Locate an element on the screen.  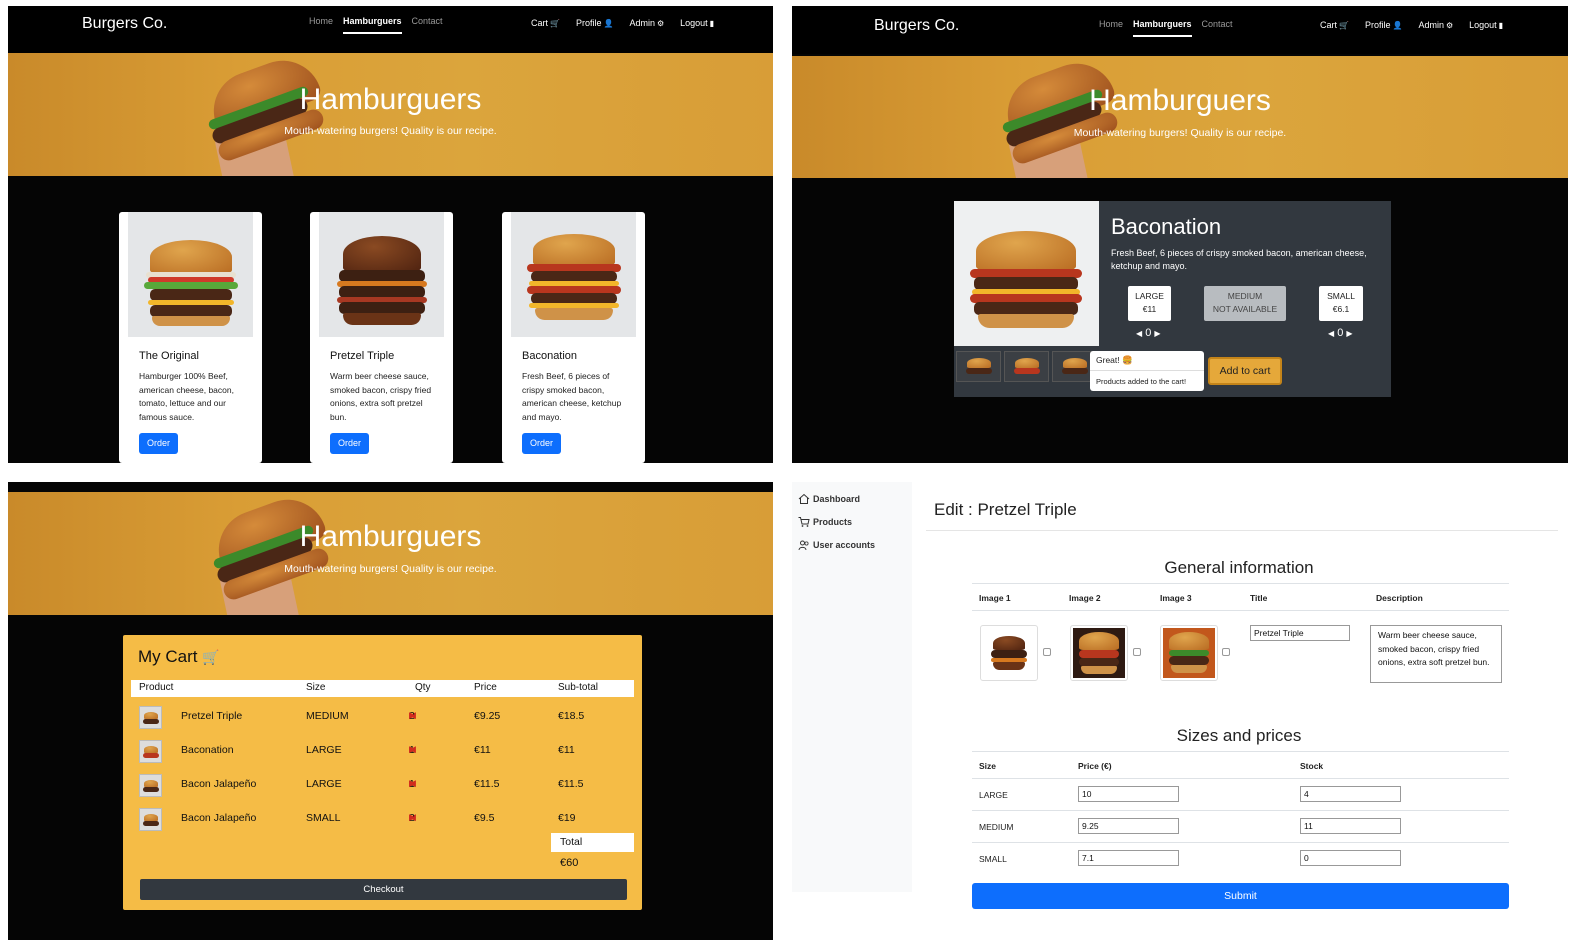
users-icon is located at coordinates (803, 545).